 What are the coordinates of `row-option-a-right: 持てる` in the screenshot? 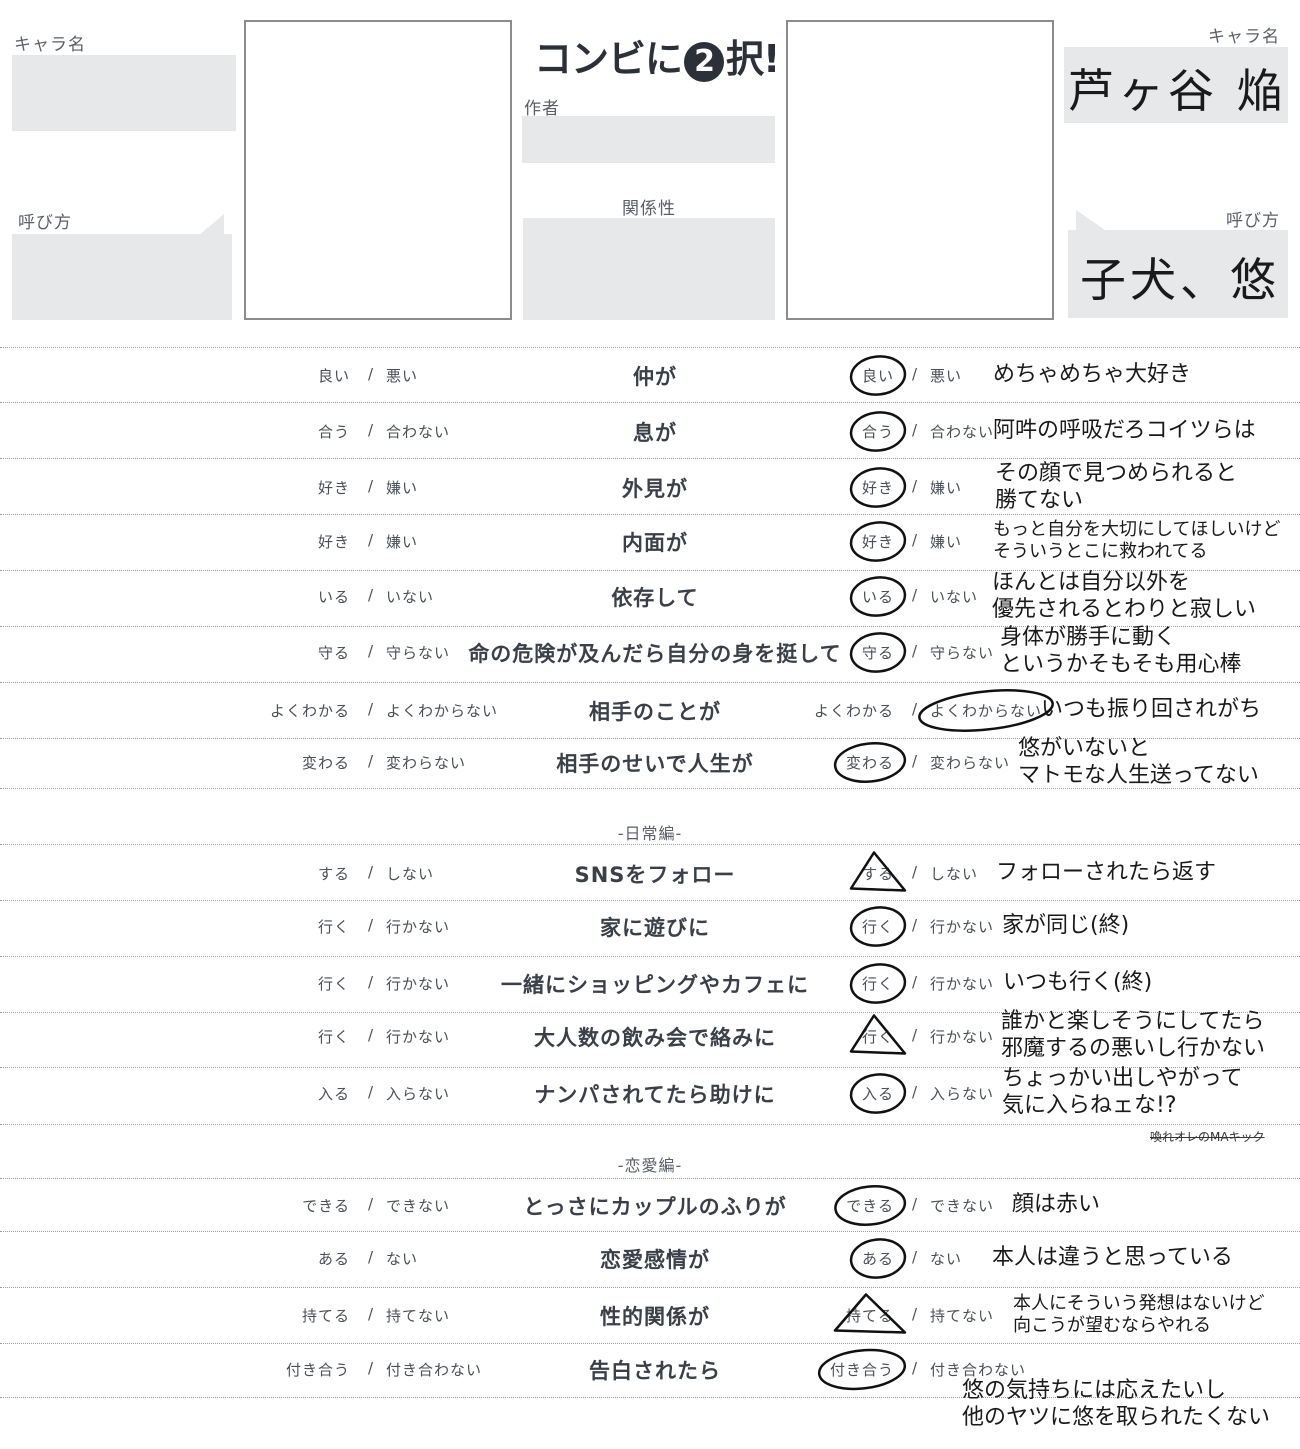 It's located at (870, 1315).